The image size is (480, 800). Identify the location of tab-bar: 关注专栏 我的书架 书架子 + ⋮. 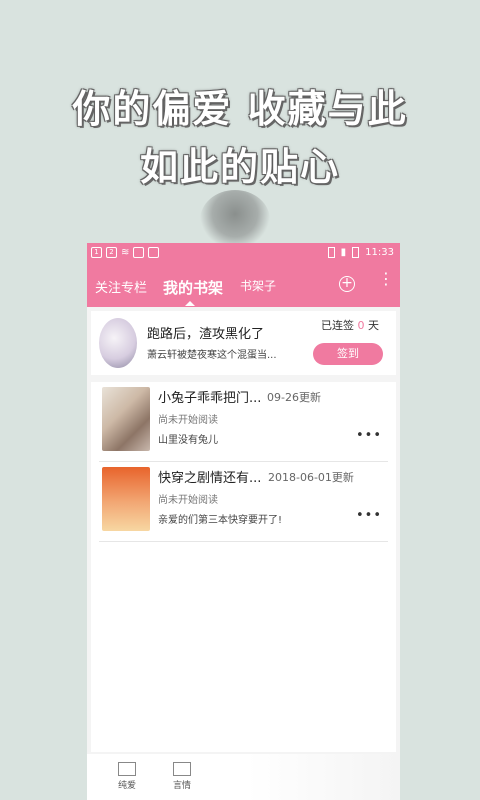
(243, 288).